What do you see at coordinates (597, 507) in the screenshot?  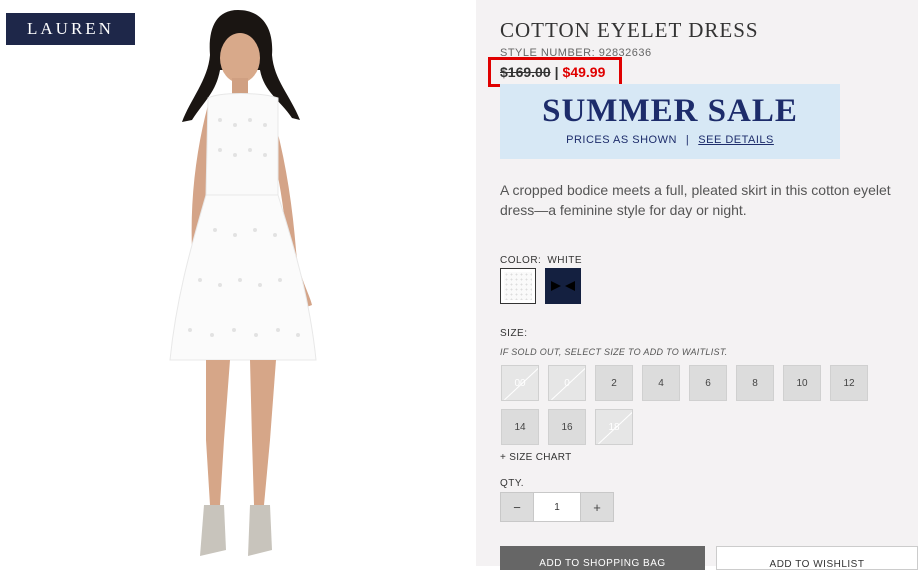 I see `quantity-increase-button: +` at bounding box center [597, 507].